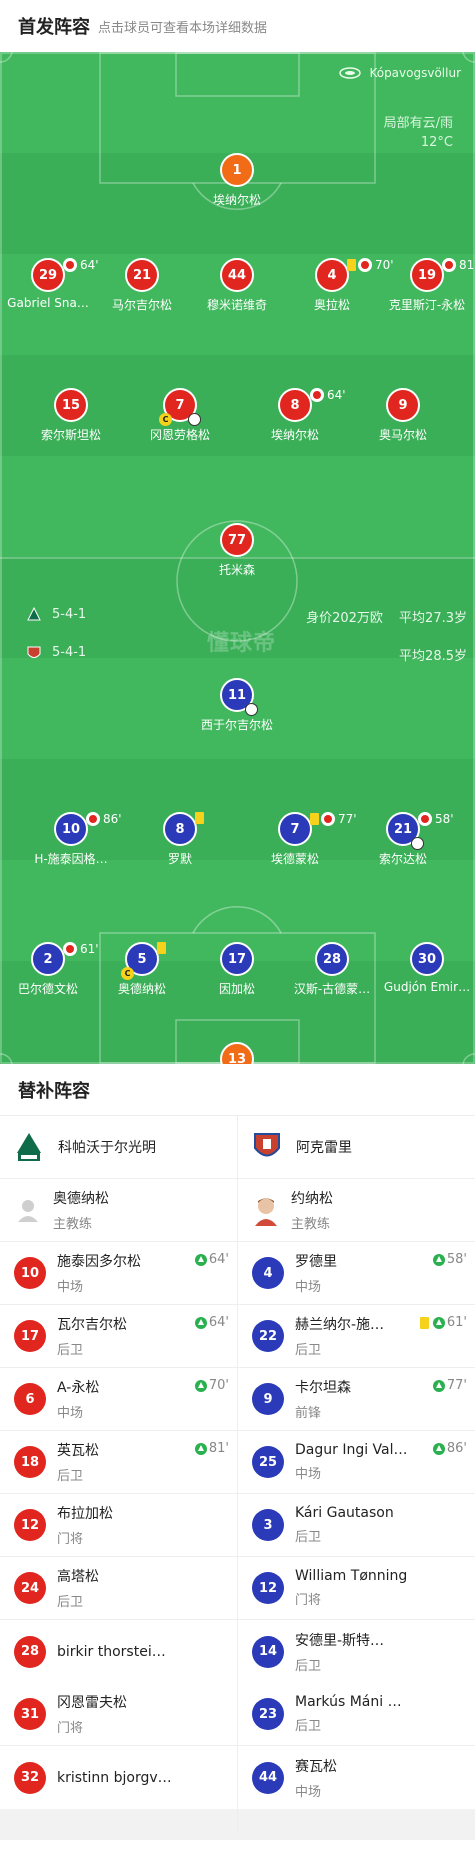 The width and height of the screenshot is (475, 1863). I want to click on player-number-badge: 21, so click(142, 275).